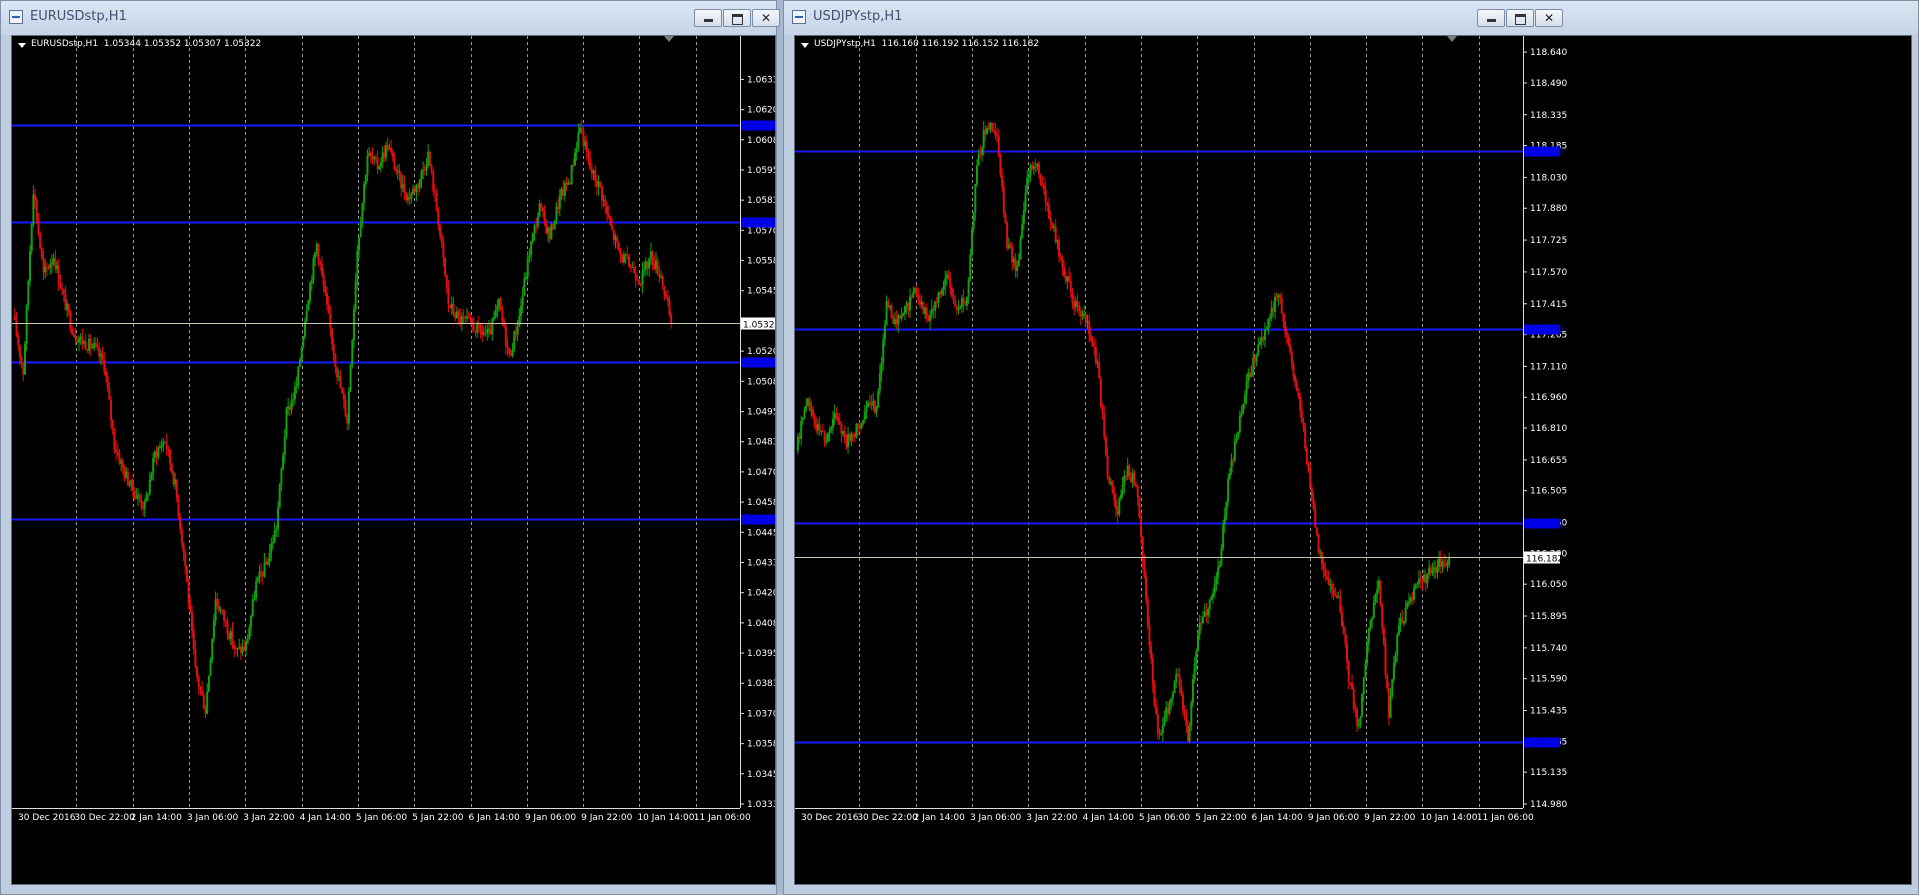 Image resolution: width=1919 pixels, height=895 pixels. Describe the element at coordinates (1351, 18) in the screenshot. I see `window-titlebar: USDJPYstp,H1` at that location.